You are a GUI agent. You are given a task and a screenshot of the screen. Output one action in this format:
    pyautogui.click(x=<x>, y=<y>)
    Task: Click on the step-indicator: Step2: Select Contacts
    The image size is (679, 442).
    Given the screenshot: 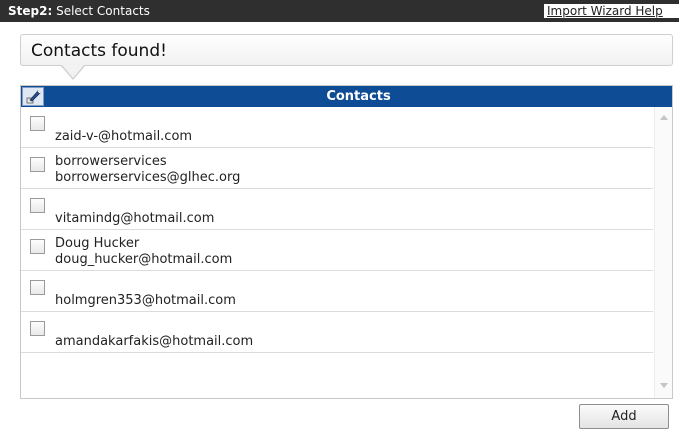 What is the action you would take?
    pyautogui.click(x=79, y=11)
    